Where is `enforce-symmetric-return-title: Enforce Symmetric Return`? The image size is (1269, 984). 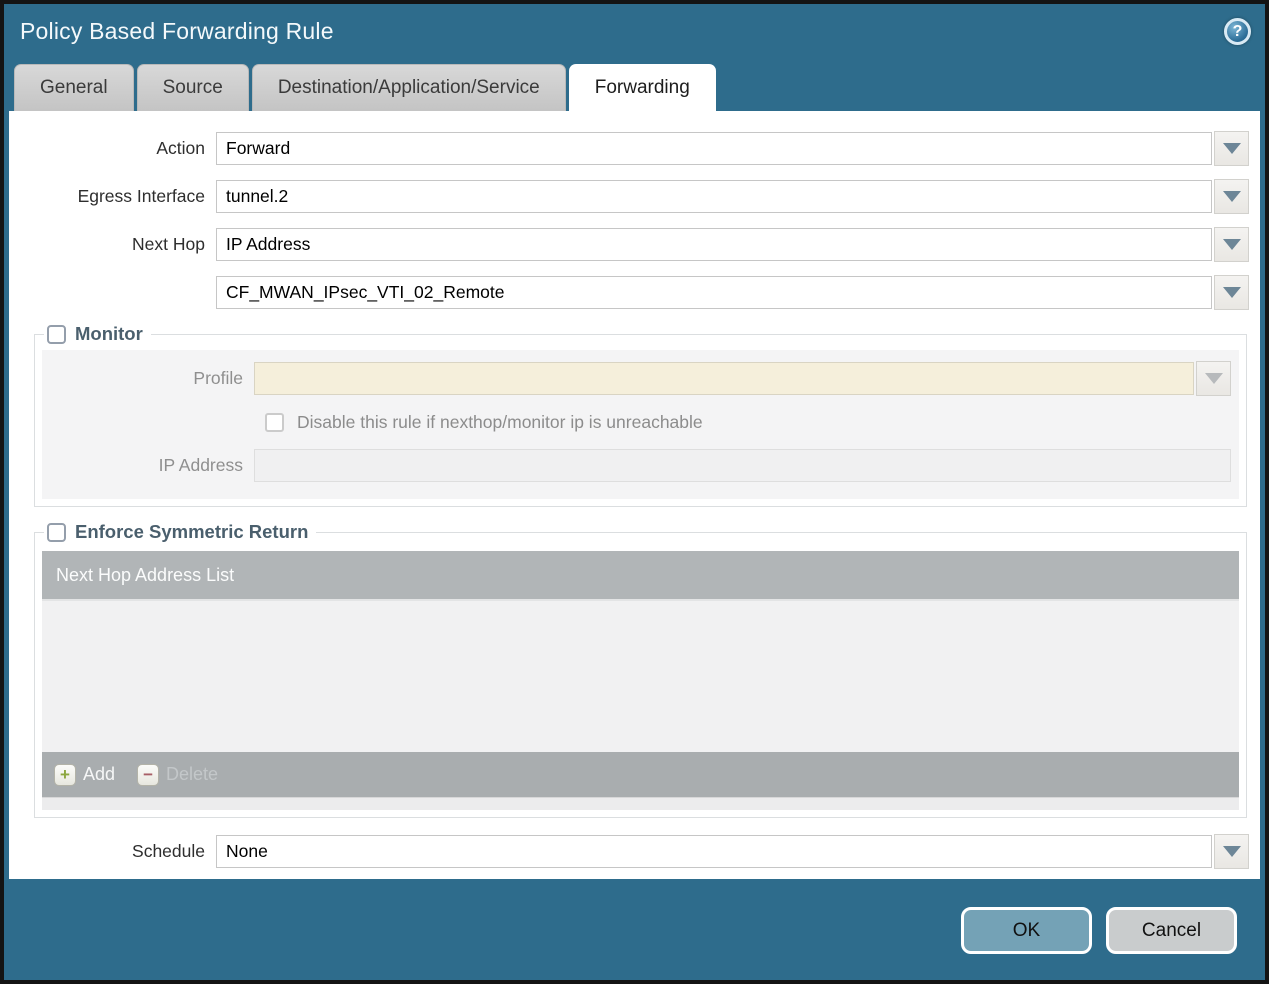 enforce-symmetric-return-title: Enforce Symmetric Return is located at coordinates (192, 531).